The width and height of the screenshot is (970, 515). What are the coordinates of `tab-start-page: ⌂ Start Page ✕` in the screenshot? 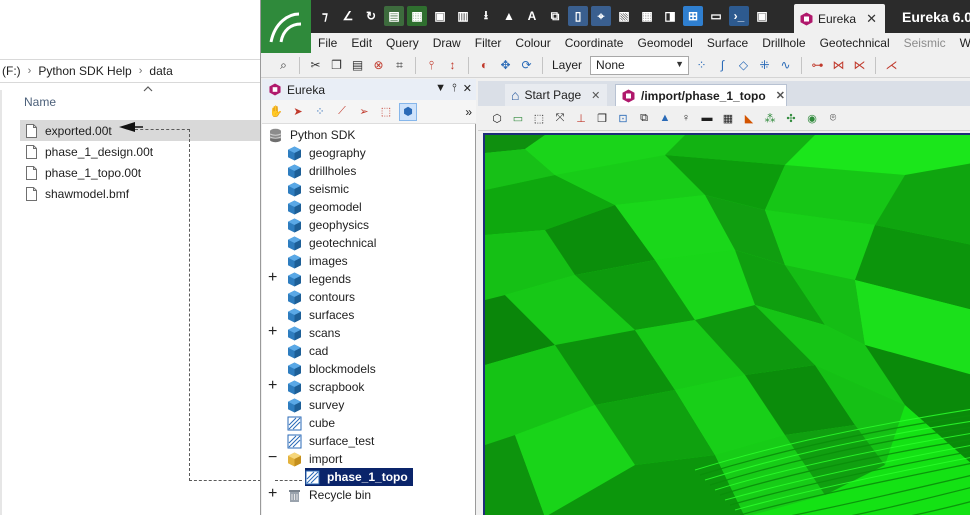 It's located at (556, 95).